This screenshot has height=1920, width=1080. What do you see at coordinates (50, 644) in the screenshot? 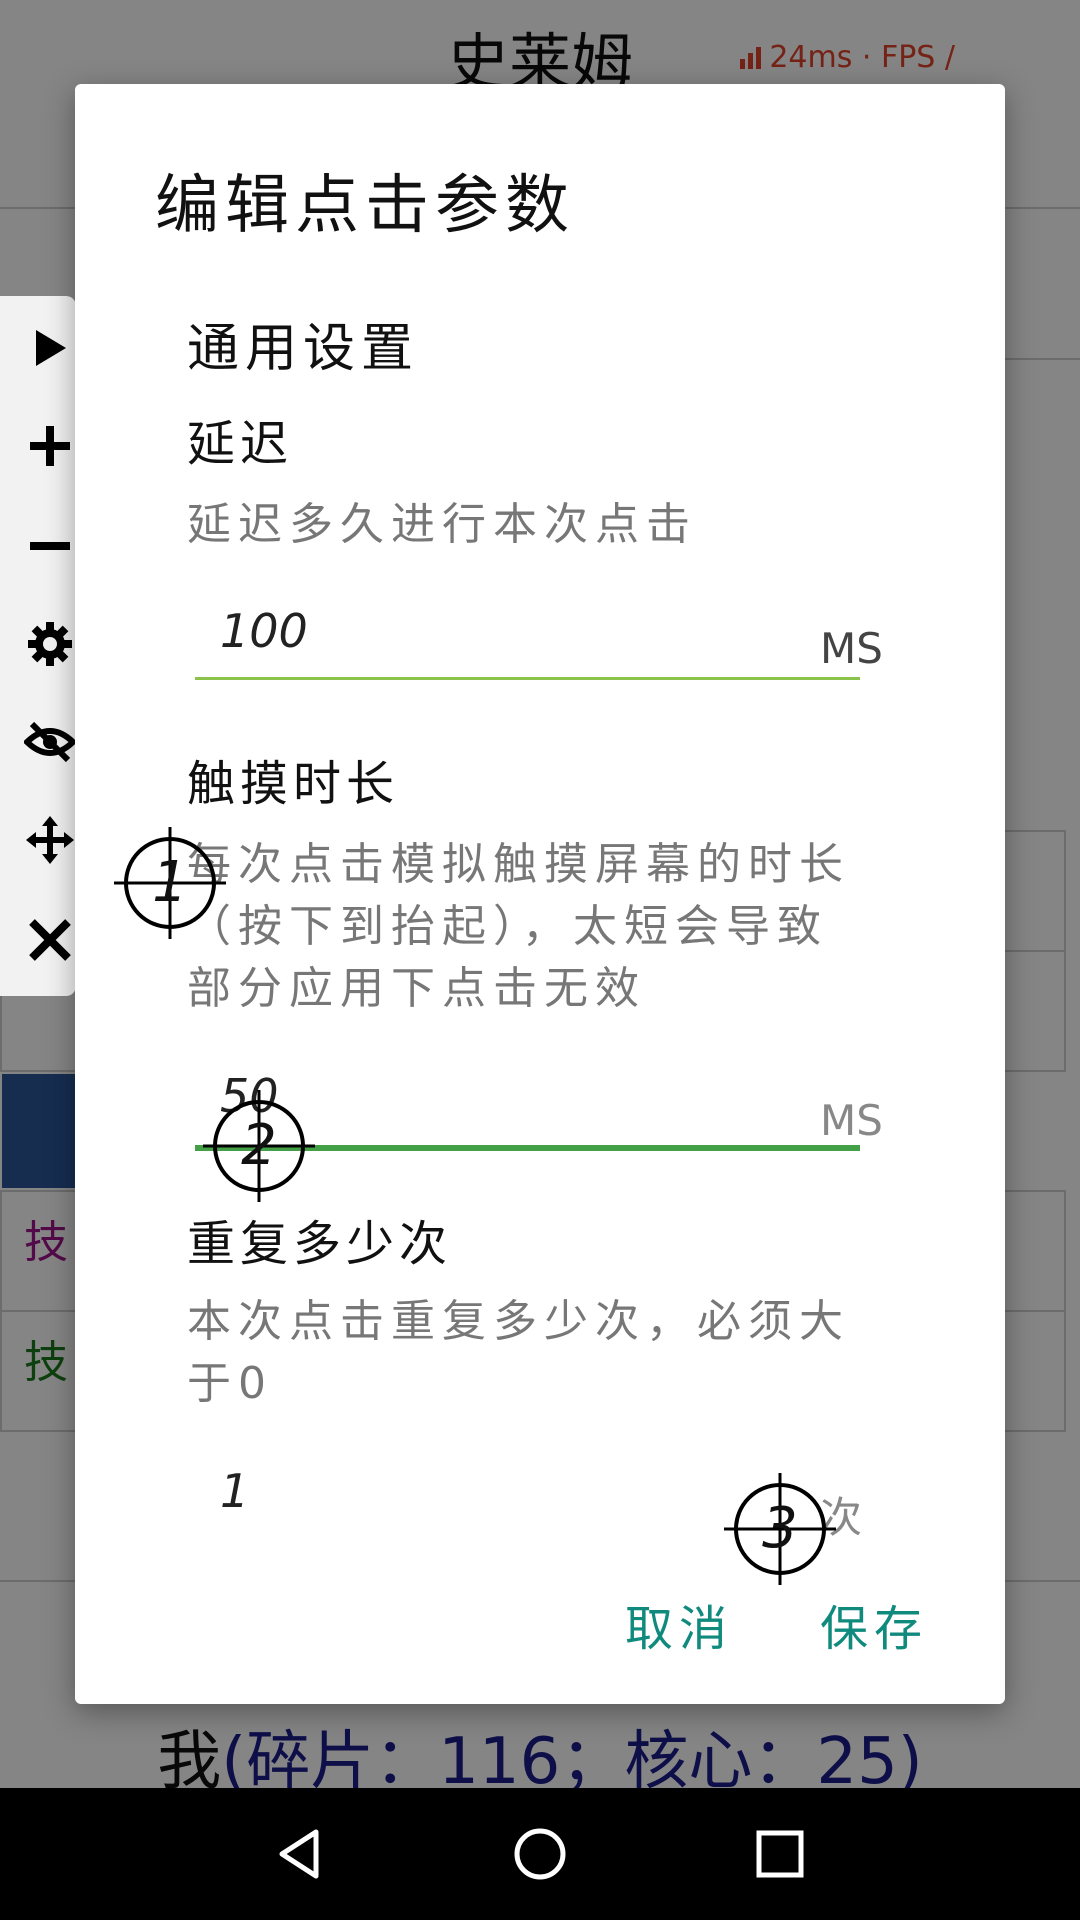
I see `gear-icon` at bounding box center [50, 644].